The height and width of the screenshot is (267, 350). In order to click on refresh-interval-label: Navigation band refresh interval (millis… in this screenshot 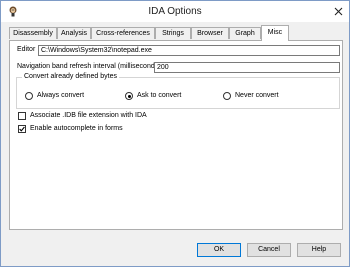, I will do `click(89, 66)`.